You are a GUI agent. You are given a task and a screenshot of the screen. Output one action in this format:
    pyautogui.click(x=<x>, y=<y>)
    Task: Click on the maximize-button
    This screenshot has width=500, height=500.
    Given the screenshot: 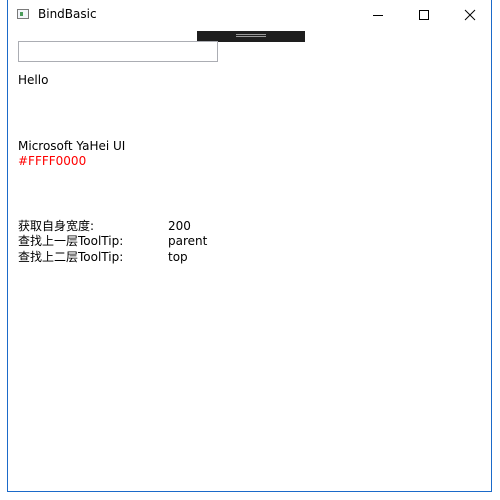 What is the action you would take?
    pyautogui.click(x=424, y=15)
    